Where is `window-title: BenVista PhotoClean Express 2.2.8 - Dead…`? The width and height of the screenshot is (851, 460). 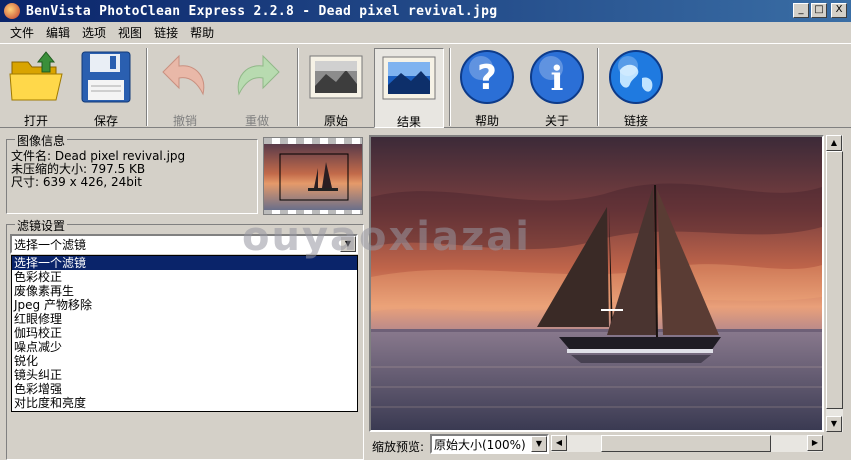 window-title: BenVista PhotoClean Express 2.2.8 - Dead… is located at coordinates (262, 11).